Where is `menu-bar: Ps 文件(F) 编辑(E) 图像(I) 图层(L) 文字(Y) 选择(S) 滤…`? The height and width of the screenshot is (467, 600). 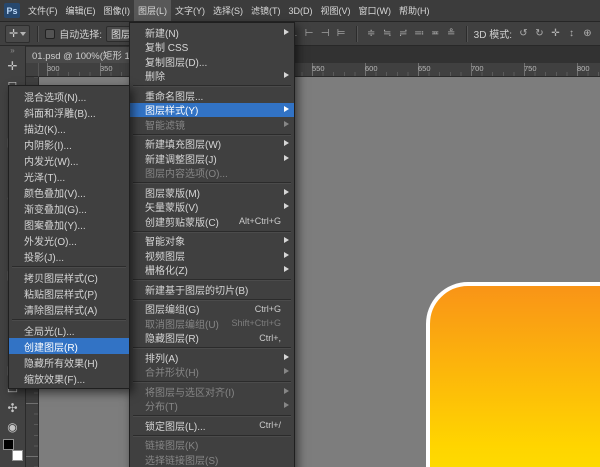 menu-bar: Ps 文件(F) 编辑(E) 图像(I) 图层(L) 文字(Y) 选择(S) 滤… is located at coordinates (300, 11).